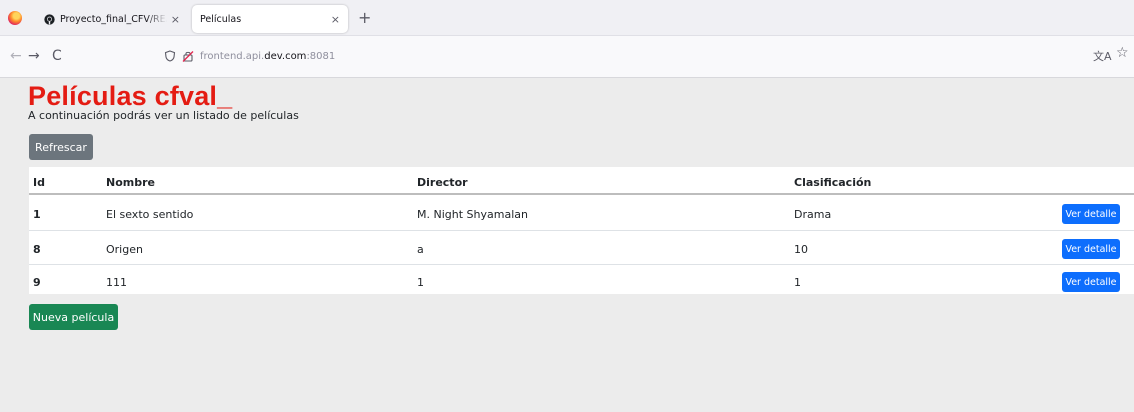 This screenshot has height=412, width=1134. Describe the element at coordinates (73, 317) in the screenshot. I see `new-movie-button: Nueva película` at that location.